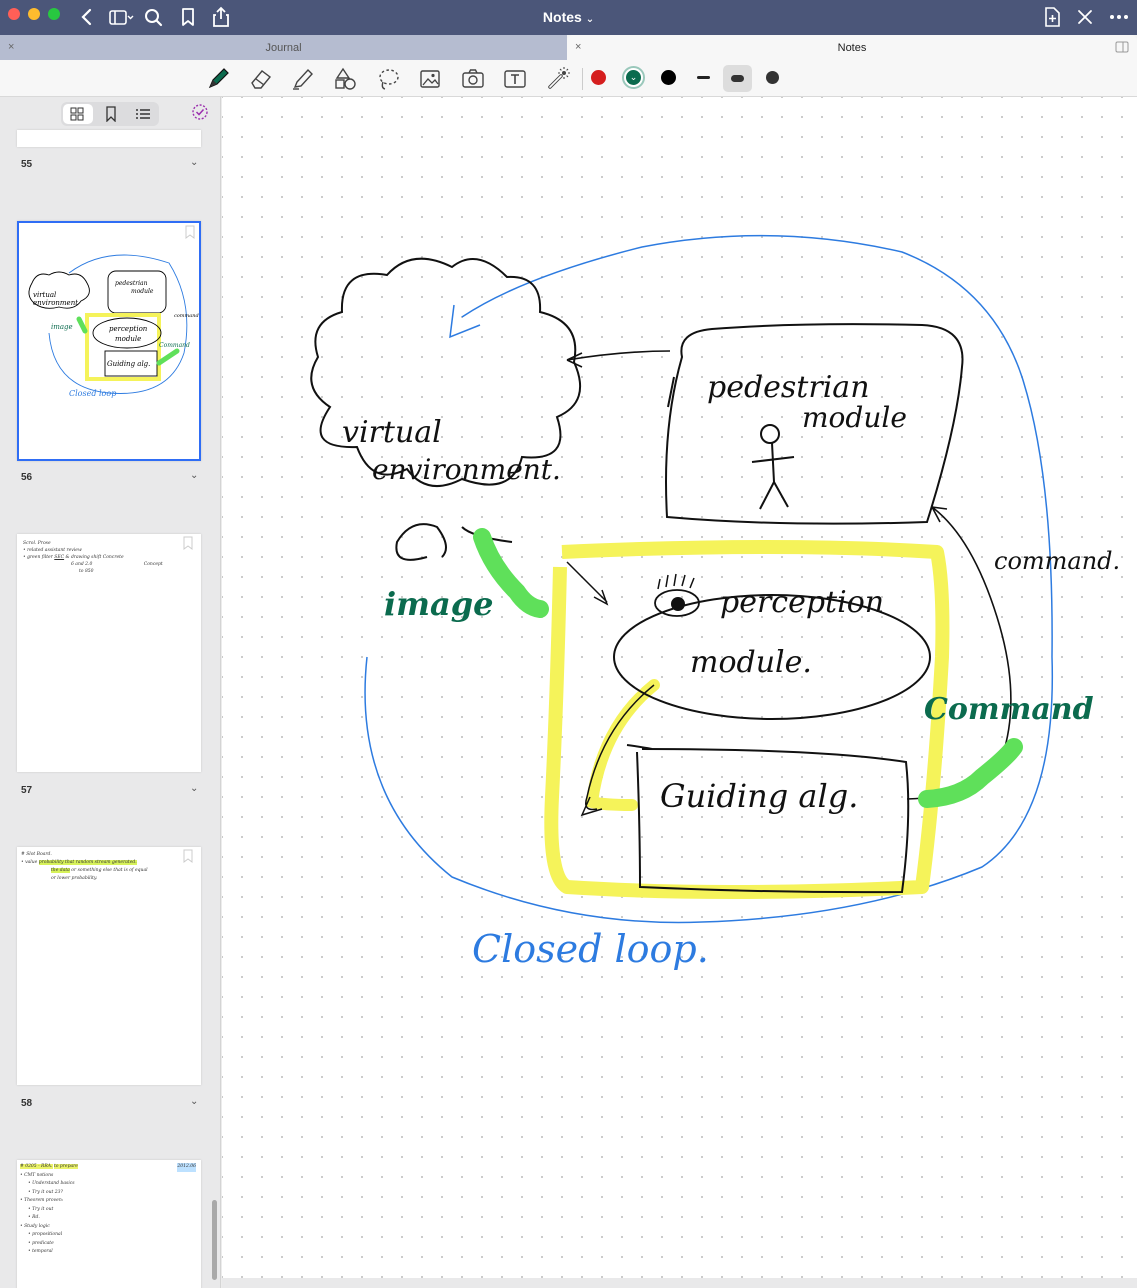  Describe the element at coordinates (36, 854) in the screenshot. I see `note-line: # Slot Board.` at that location.